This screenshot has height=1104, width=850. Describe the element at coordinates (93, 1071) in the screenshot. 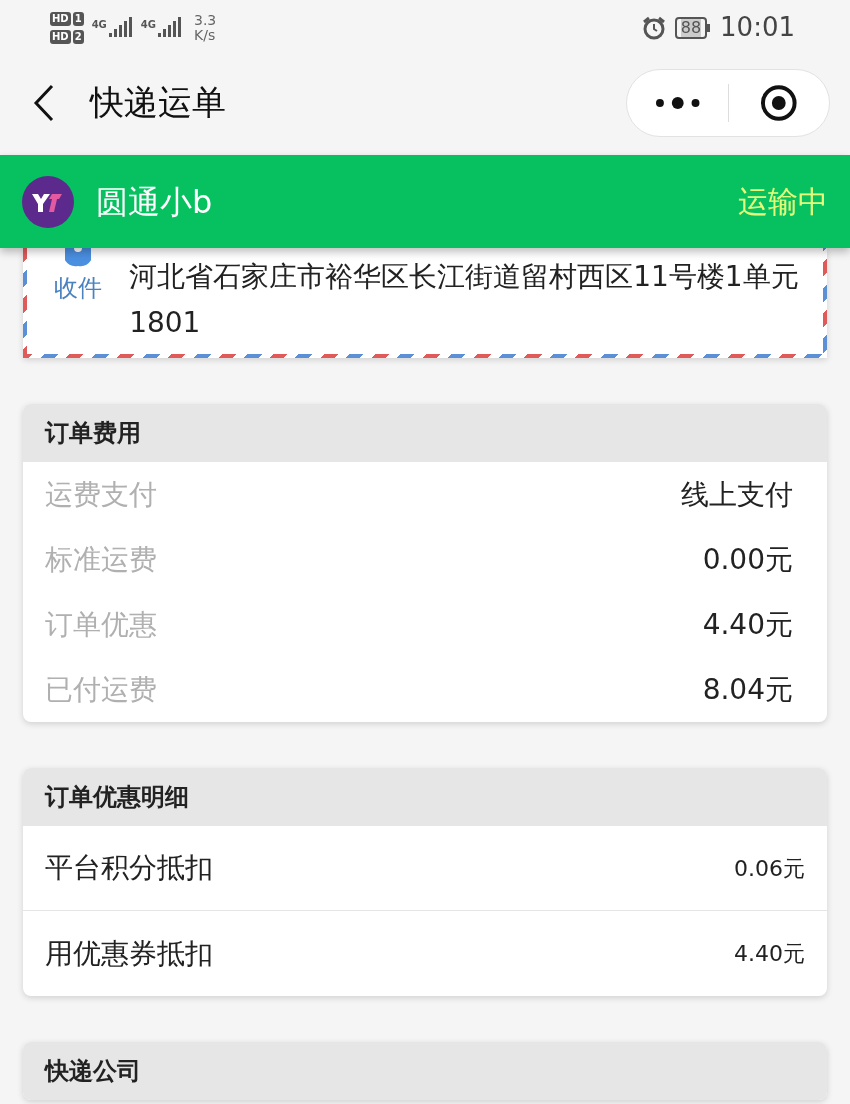

I see `section-title: 快递公司` at that location.